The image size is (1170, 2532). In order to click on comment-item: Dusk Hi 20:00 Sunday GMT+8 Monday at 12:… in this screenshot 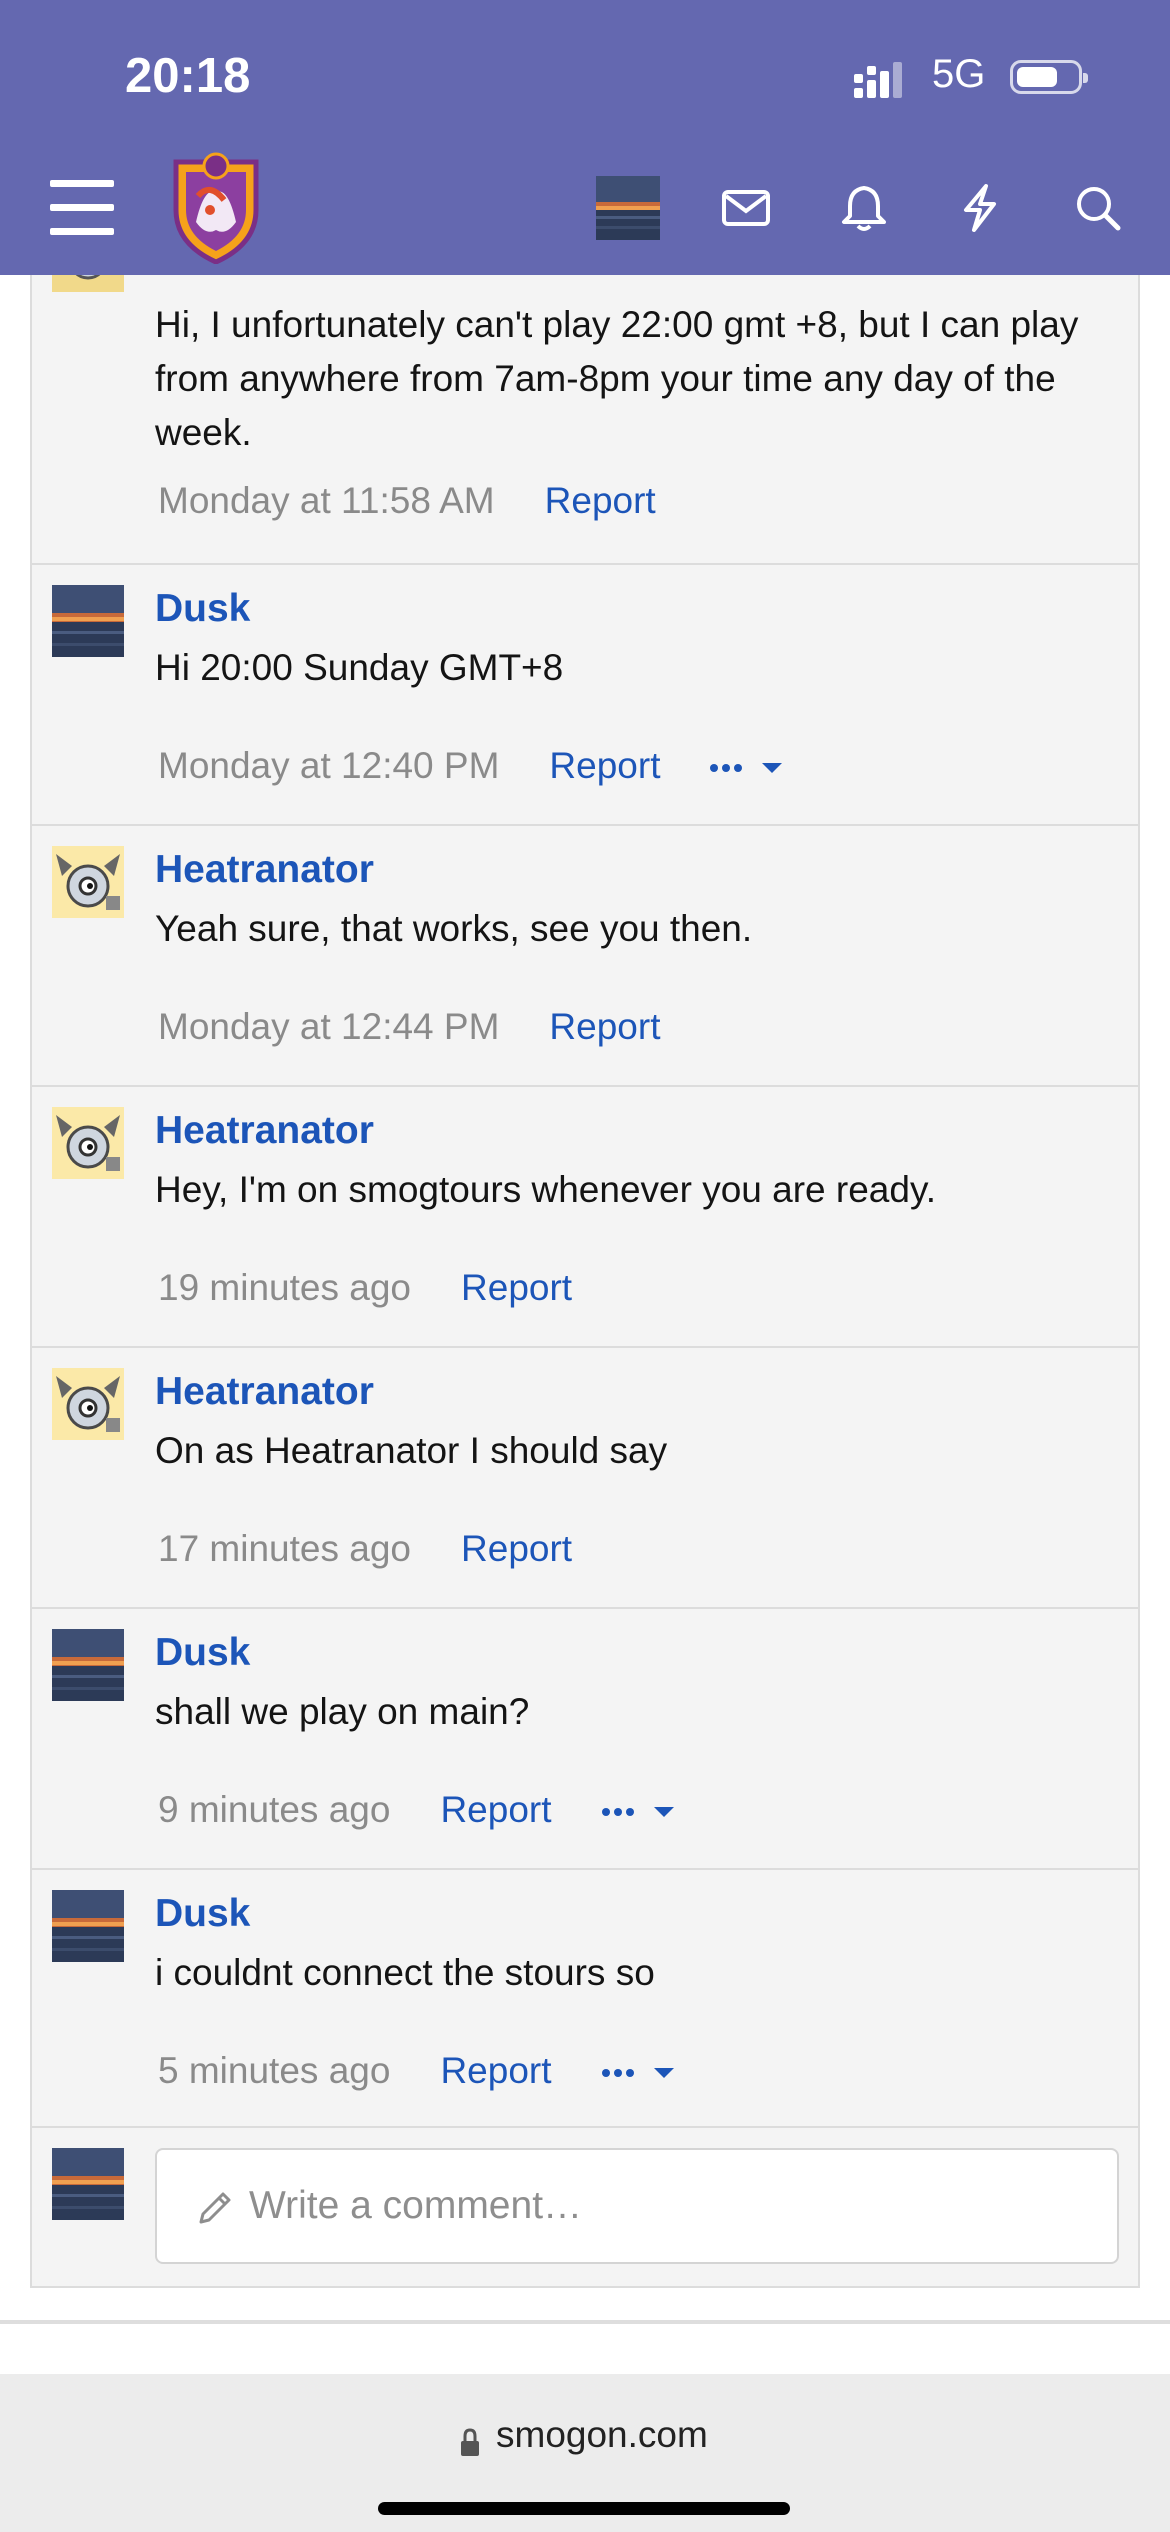, I will do `click(585, 695)`.